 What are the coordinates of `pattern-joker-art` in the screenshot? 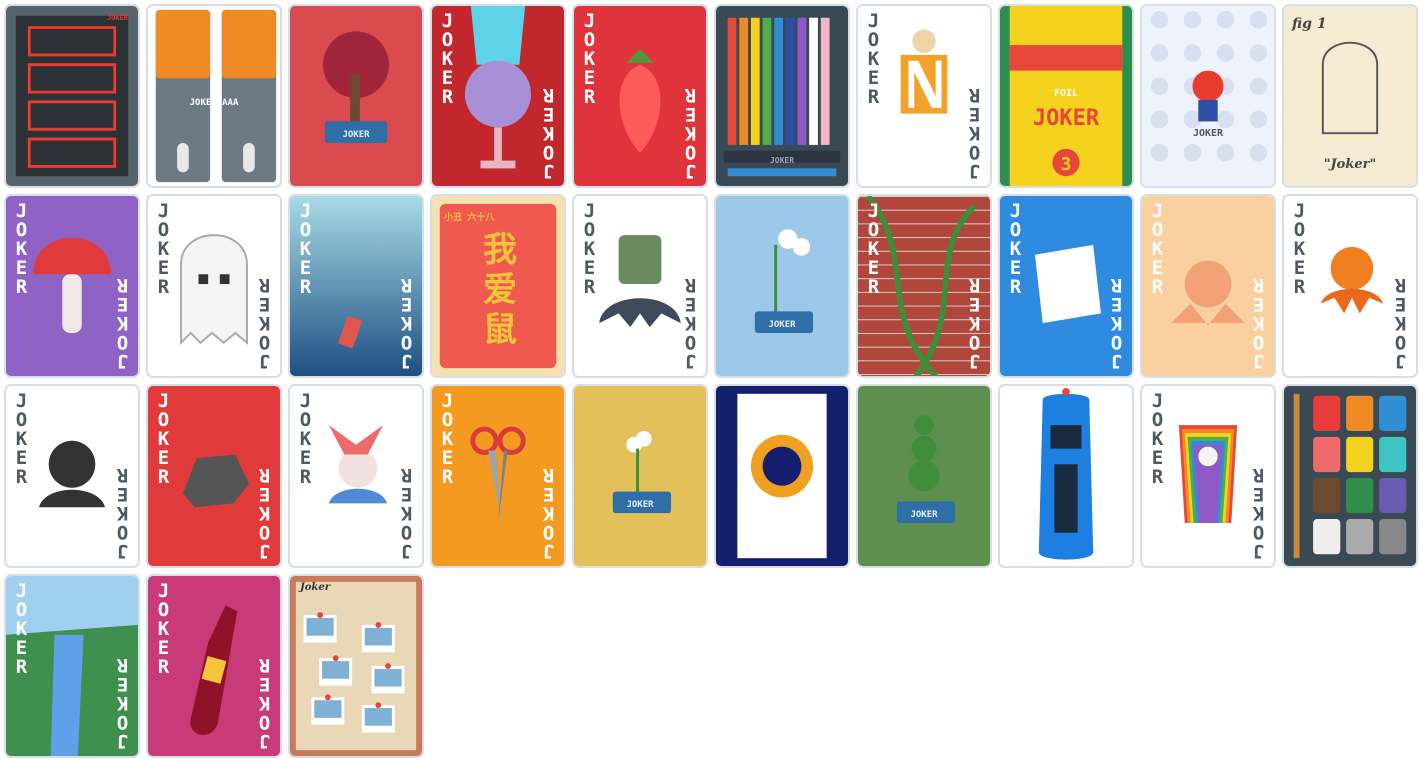 It's located at (1208, 96).